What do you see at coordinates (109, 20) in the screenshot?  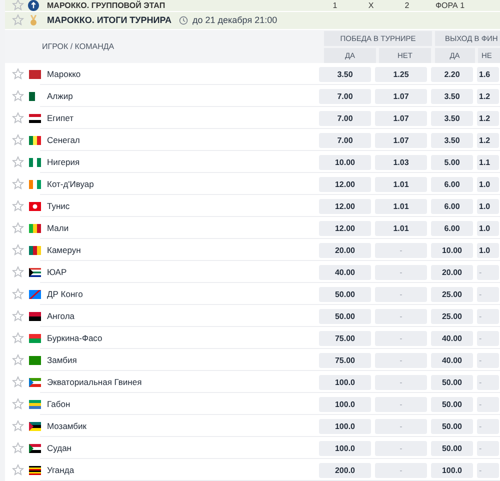 I see `tournament-title: МАРОККО. ИТОГИ ТУРНИРА` at bounding box center [109, 20].